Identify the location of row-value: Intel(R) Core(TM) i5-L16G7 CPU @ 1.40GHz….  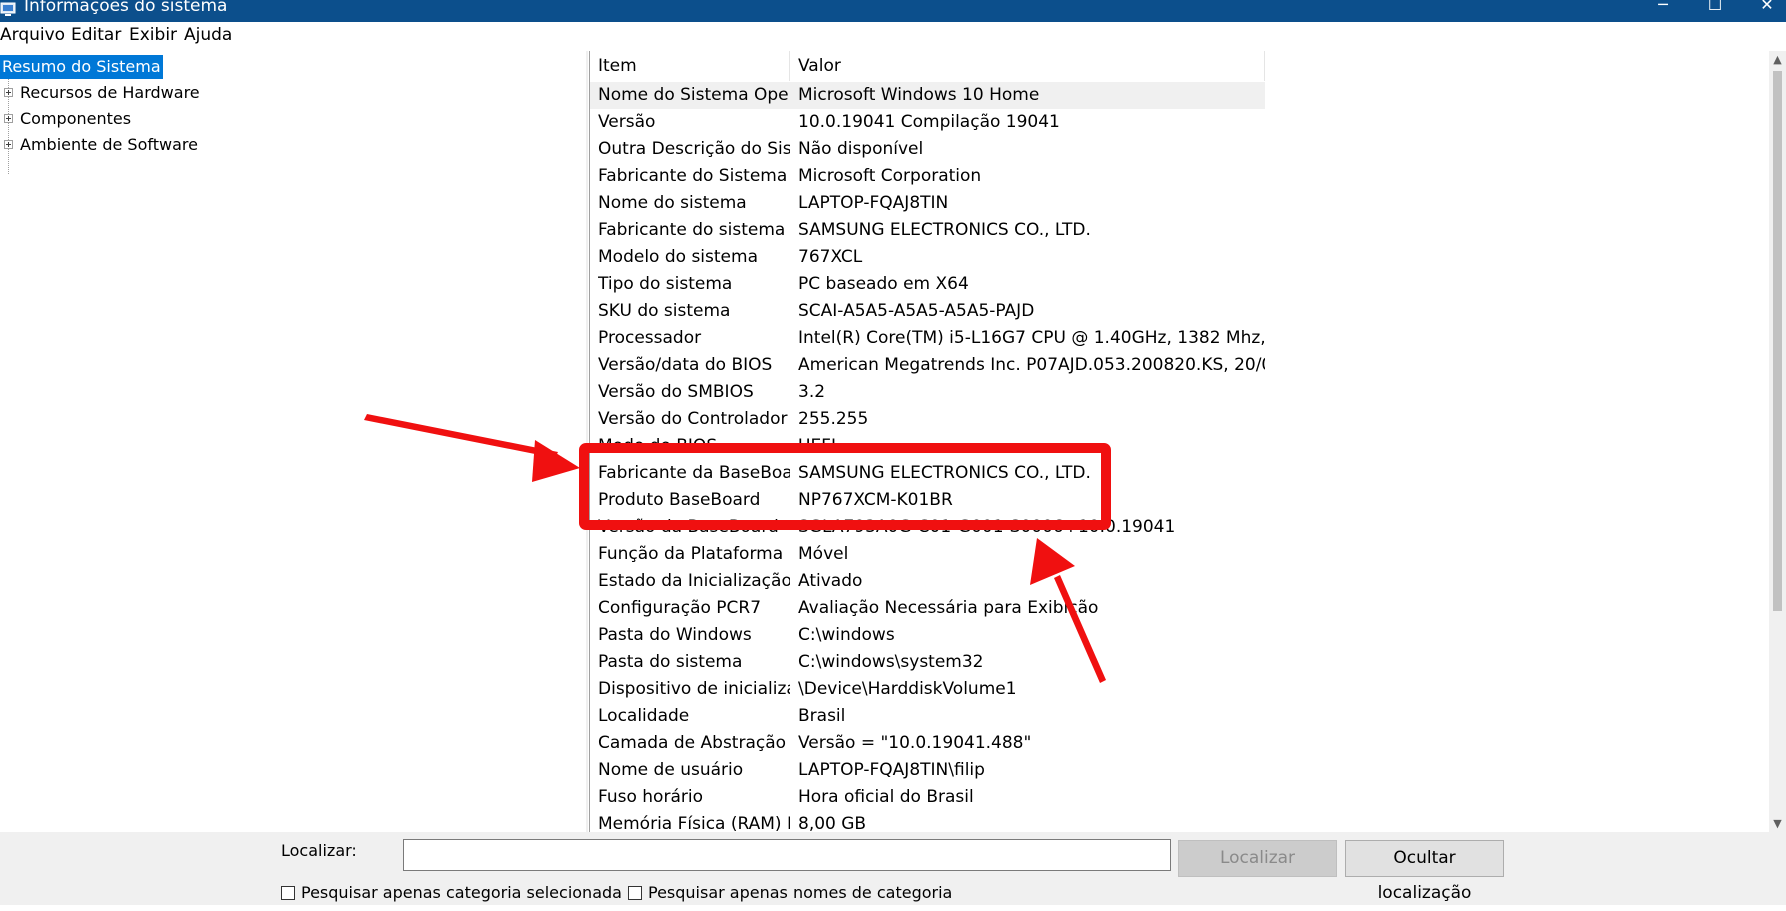
(1031, 338).